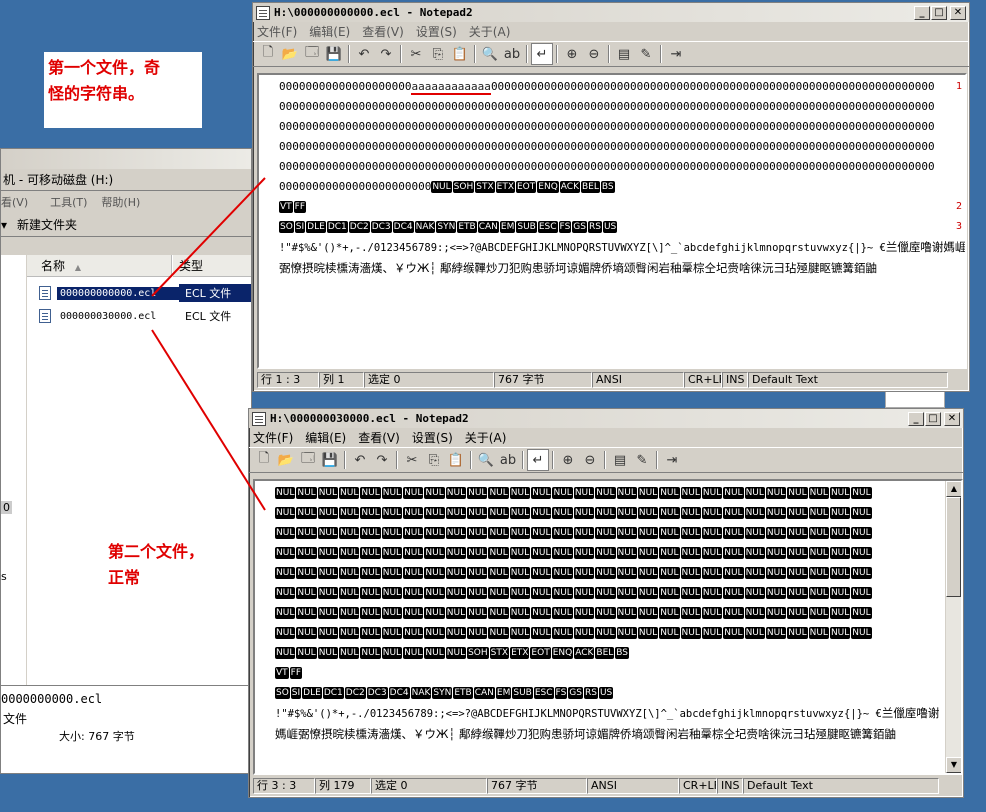 The image size is (986, 812). I want to click on column-header-name: 名称 ▲, so click(99, 266).